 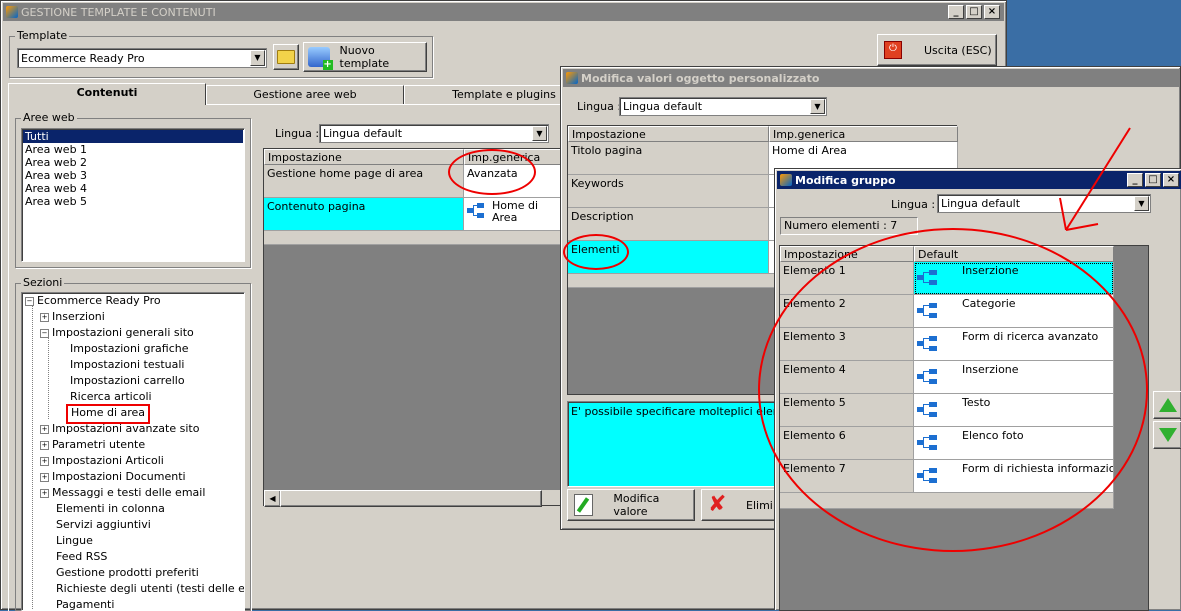 I want to click on list-item: Tutti, so click(x=133, y=136).